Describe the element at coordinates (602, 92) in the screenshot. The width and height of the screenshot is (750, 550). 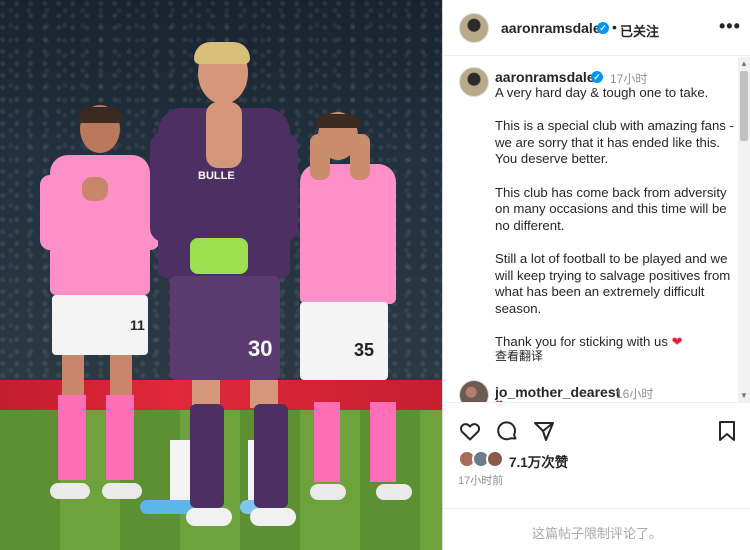
I see `caption-paragraph: A very hard day & tough one to take.` at that location.